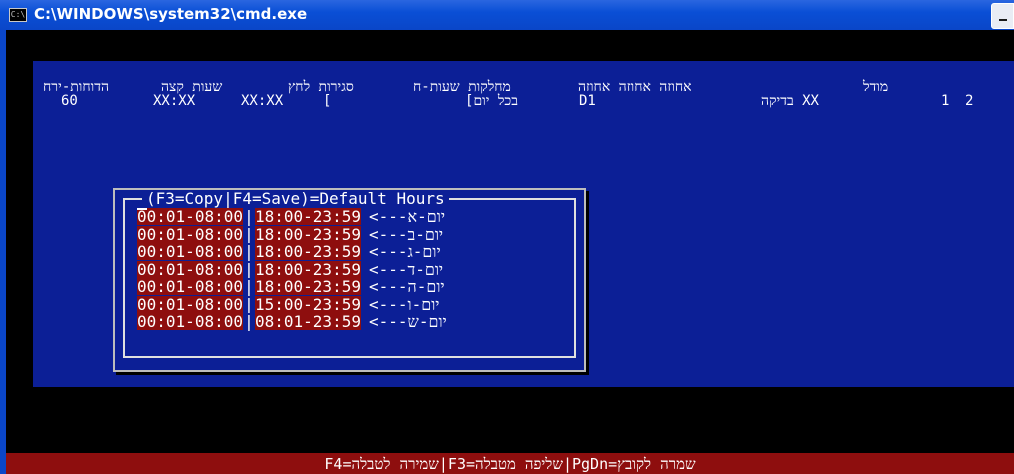 The width and height of the screenshot is (1014, 474). What do you see at coordinates (407, 322) in the screenshot?
I see `day-label: <---יום-ש` at bounding box center [407, 322].